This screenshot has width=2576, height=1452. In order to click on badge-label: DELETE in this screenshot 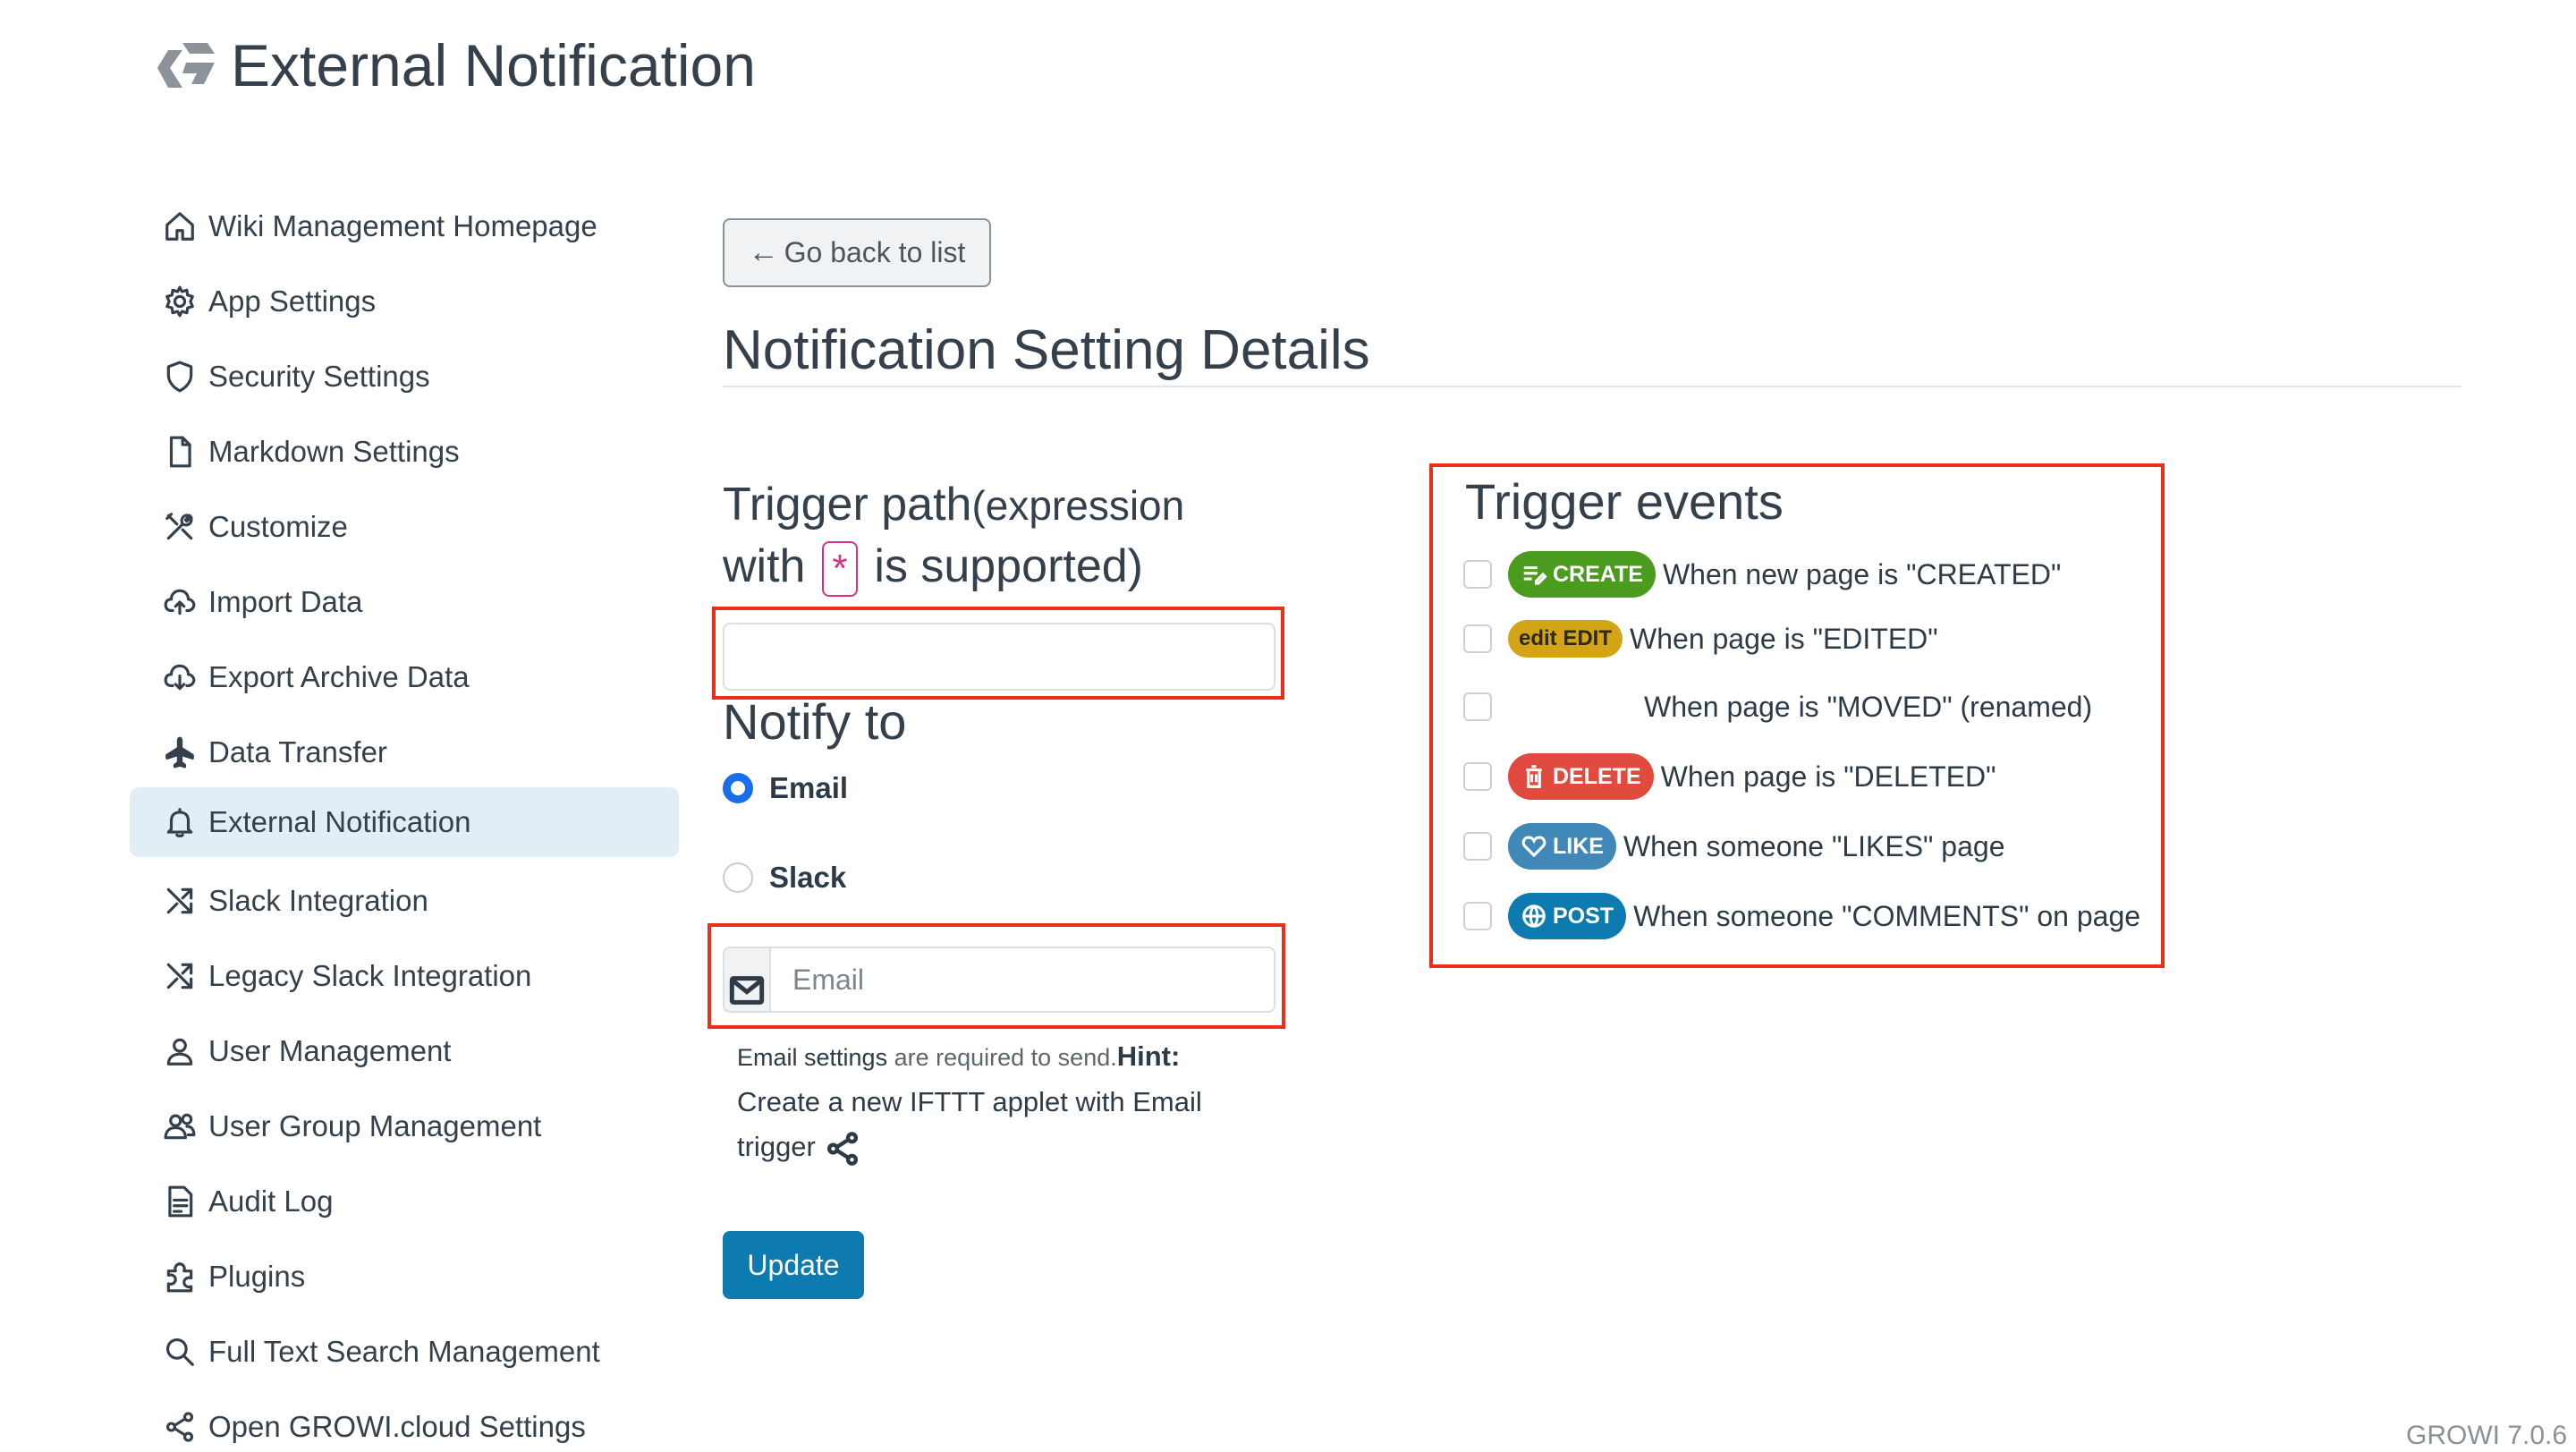, I will do `click(1597, 776)`.